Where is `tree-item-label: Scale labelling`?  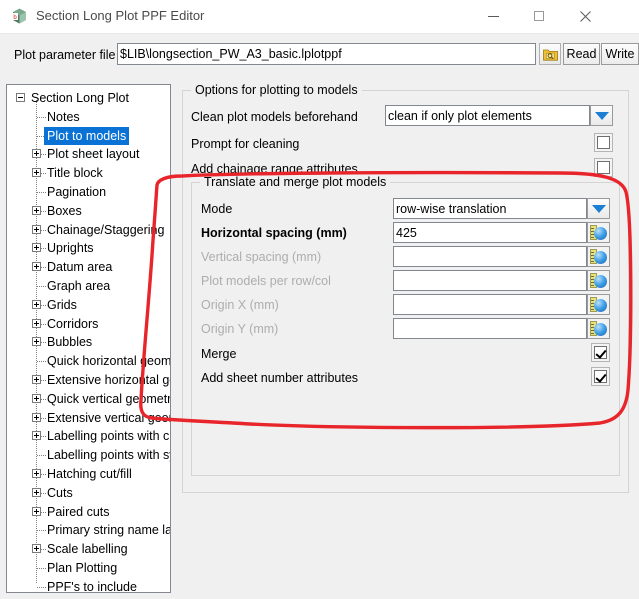 tree-item-label: Scale labelling is located at coordinates (87, 549).